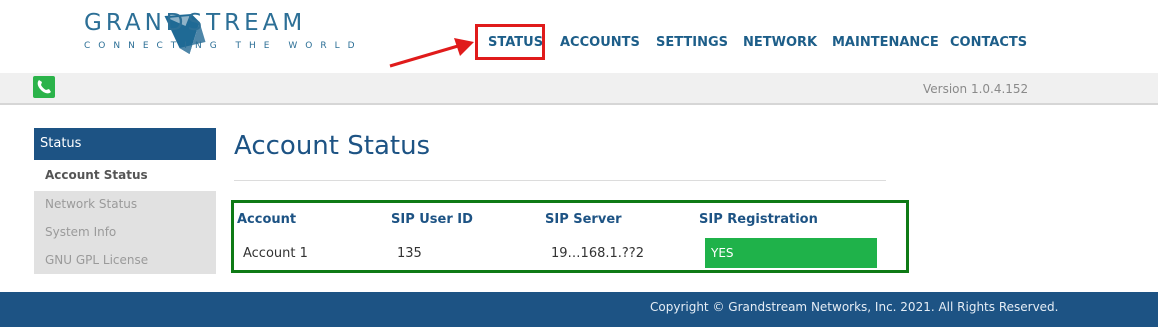 The height and width of the screenshot is (327, 1158). I want to click on col-header-account: Account, so click(267, 219).